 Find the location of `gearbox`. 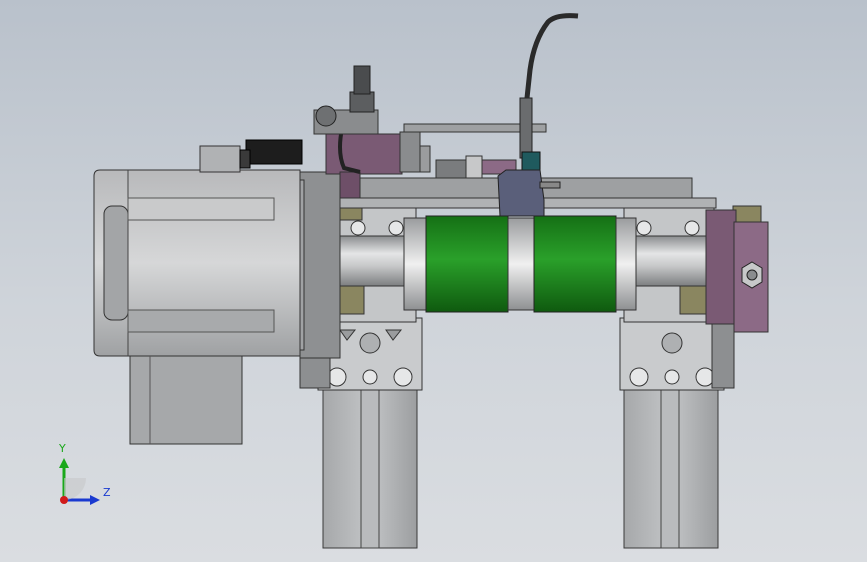

gearbox is located at coordinates (186, 400).